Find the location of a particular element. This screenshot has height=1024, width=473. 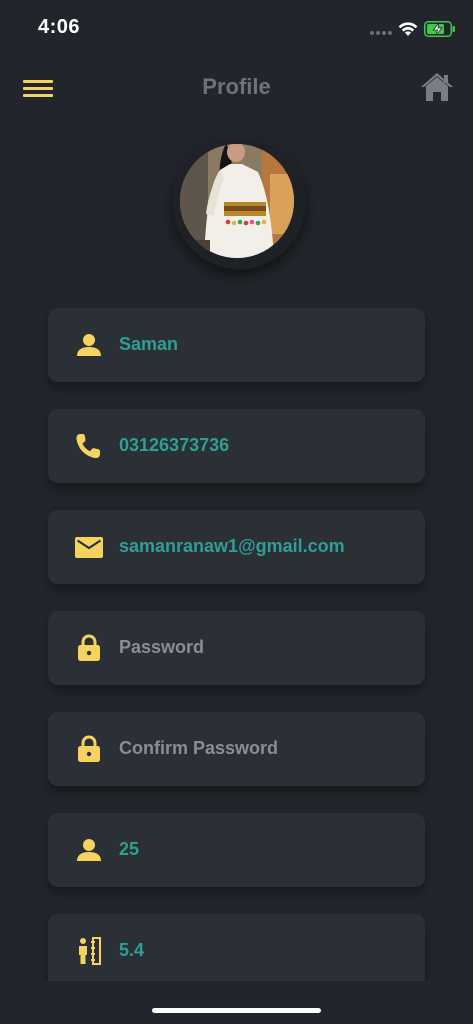

home-indicator is located at coordinates (236, 1010).